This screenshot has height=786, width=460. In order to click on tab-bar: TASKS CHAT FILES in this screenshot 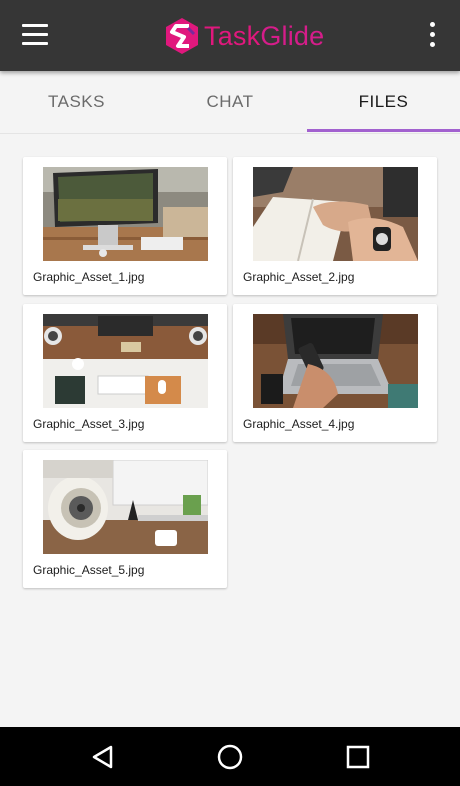, I will do `click(230, 102)`.